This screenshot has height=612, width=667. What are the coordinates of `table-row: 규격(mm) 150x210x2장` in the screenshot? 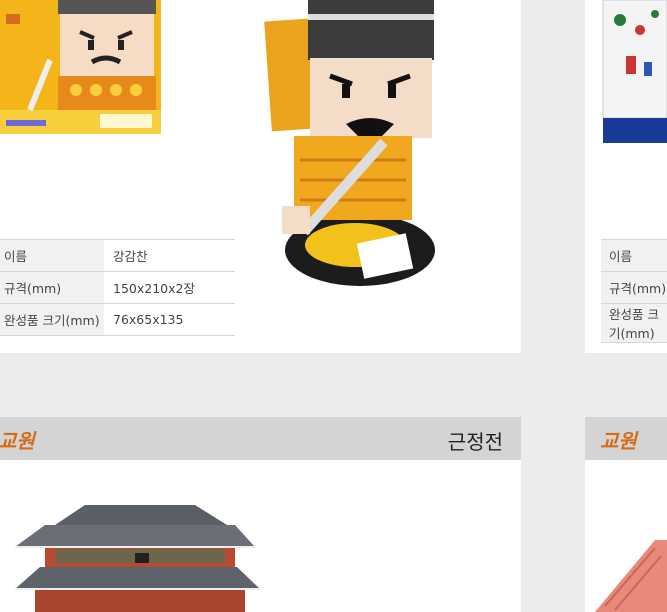 It's located at (117, 287).